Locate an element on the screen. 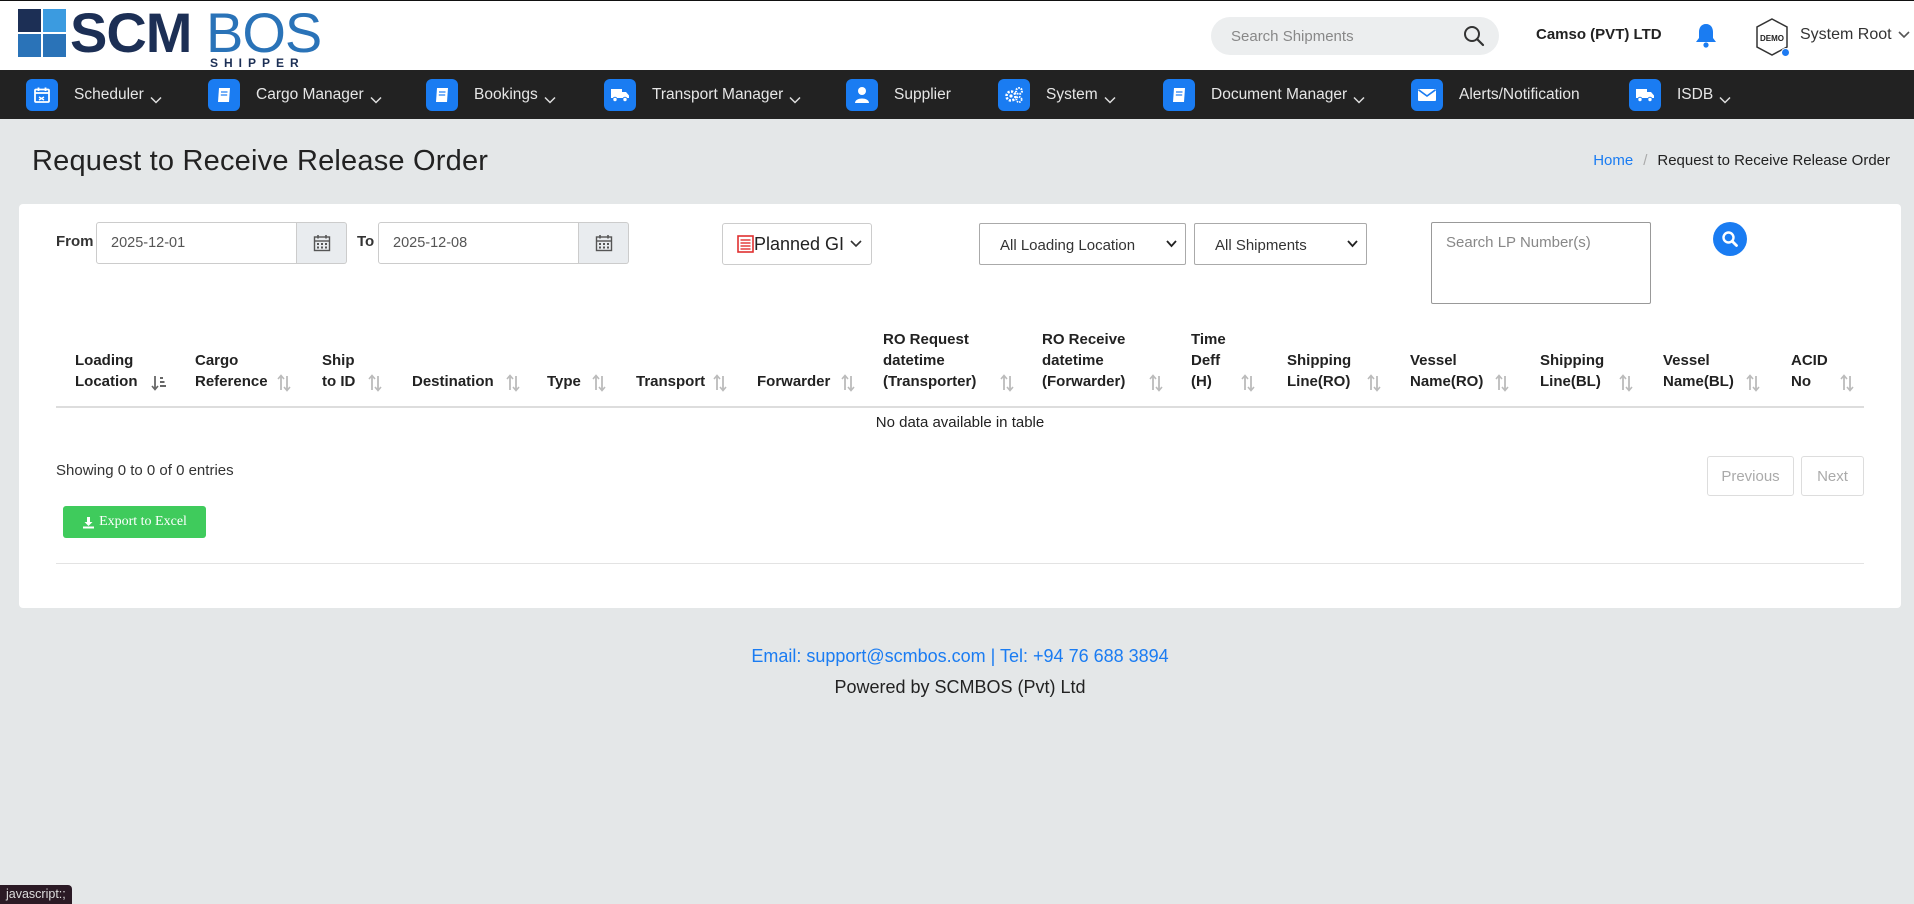 The image size is (1914, 904). empty-table-message: No data available in table is located at coordinates (960, 422).